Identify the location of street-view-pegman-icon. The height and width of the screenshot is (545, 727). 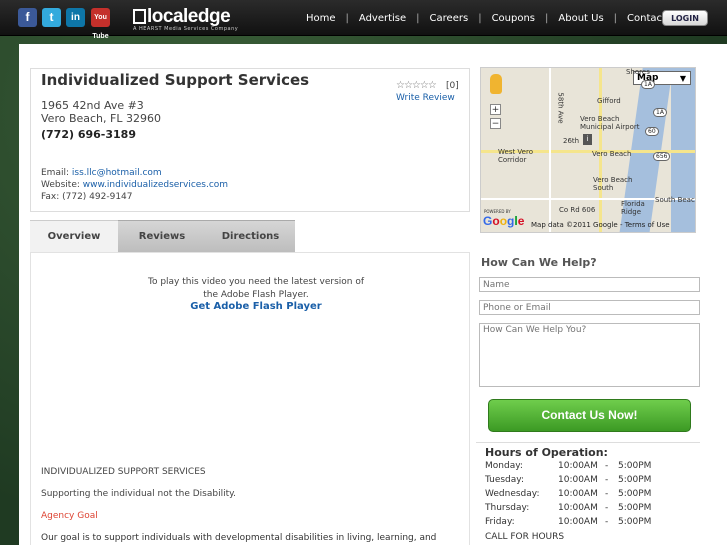
(496, 84).